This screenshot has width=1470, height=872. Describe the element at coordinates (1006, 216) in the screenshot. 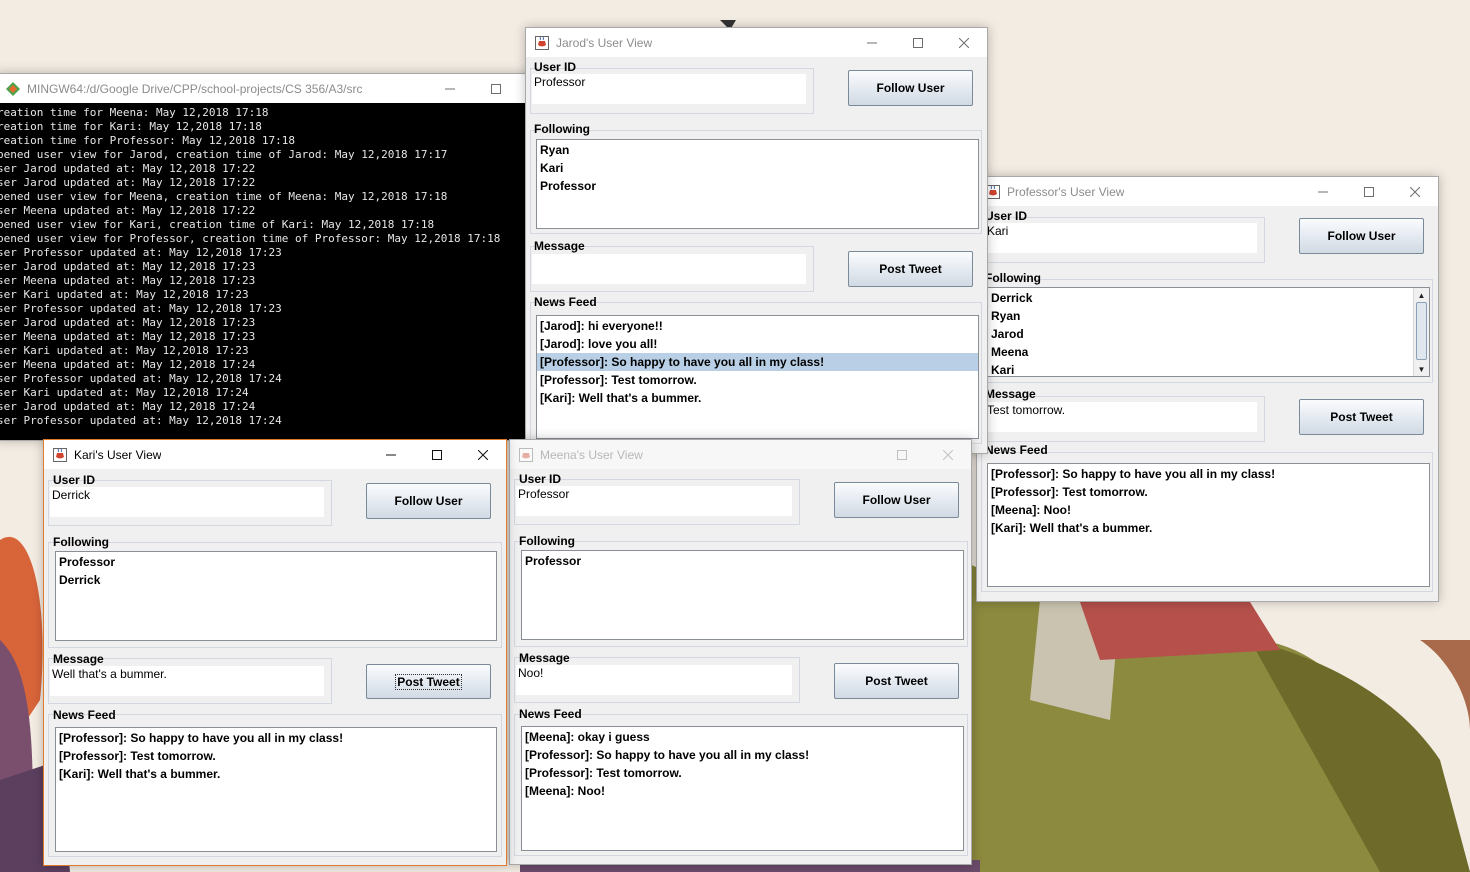

I see `user-id-label: User ID` at that location.